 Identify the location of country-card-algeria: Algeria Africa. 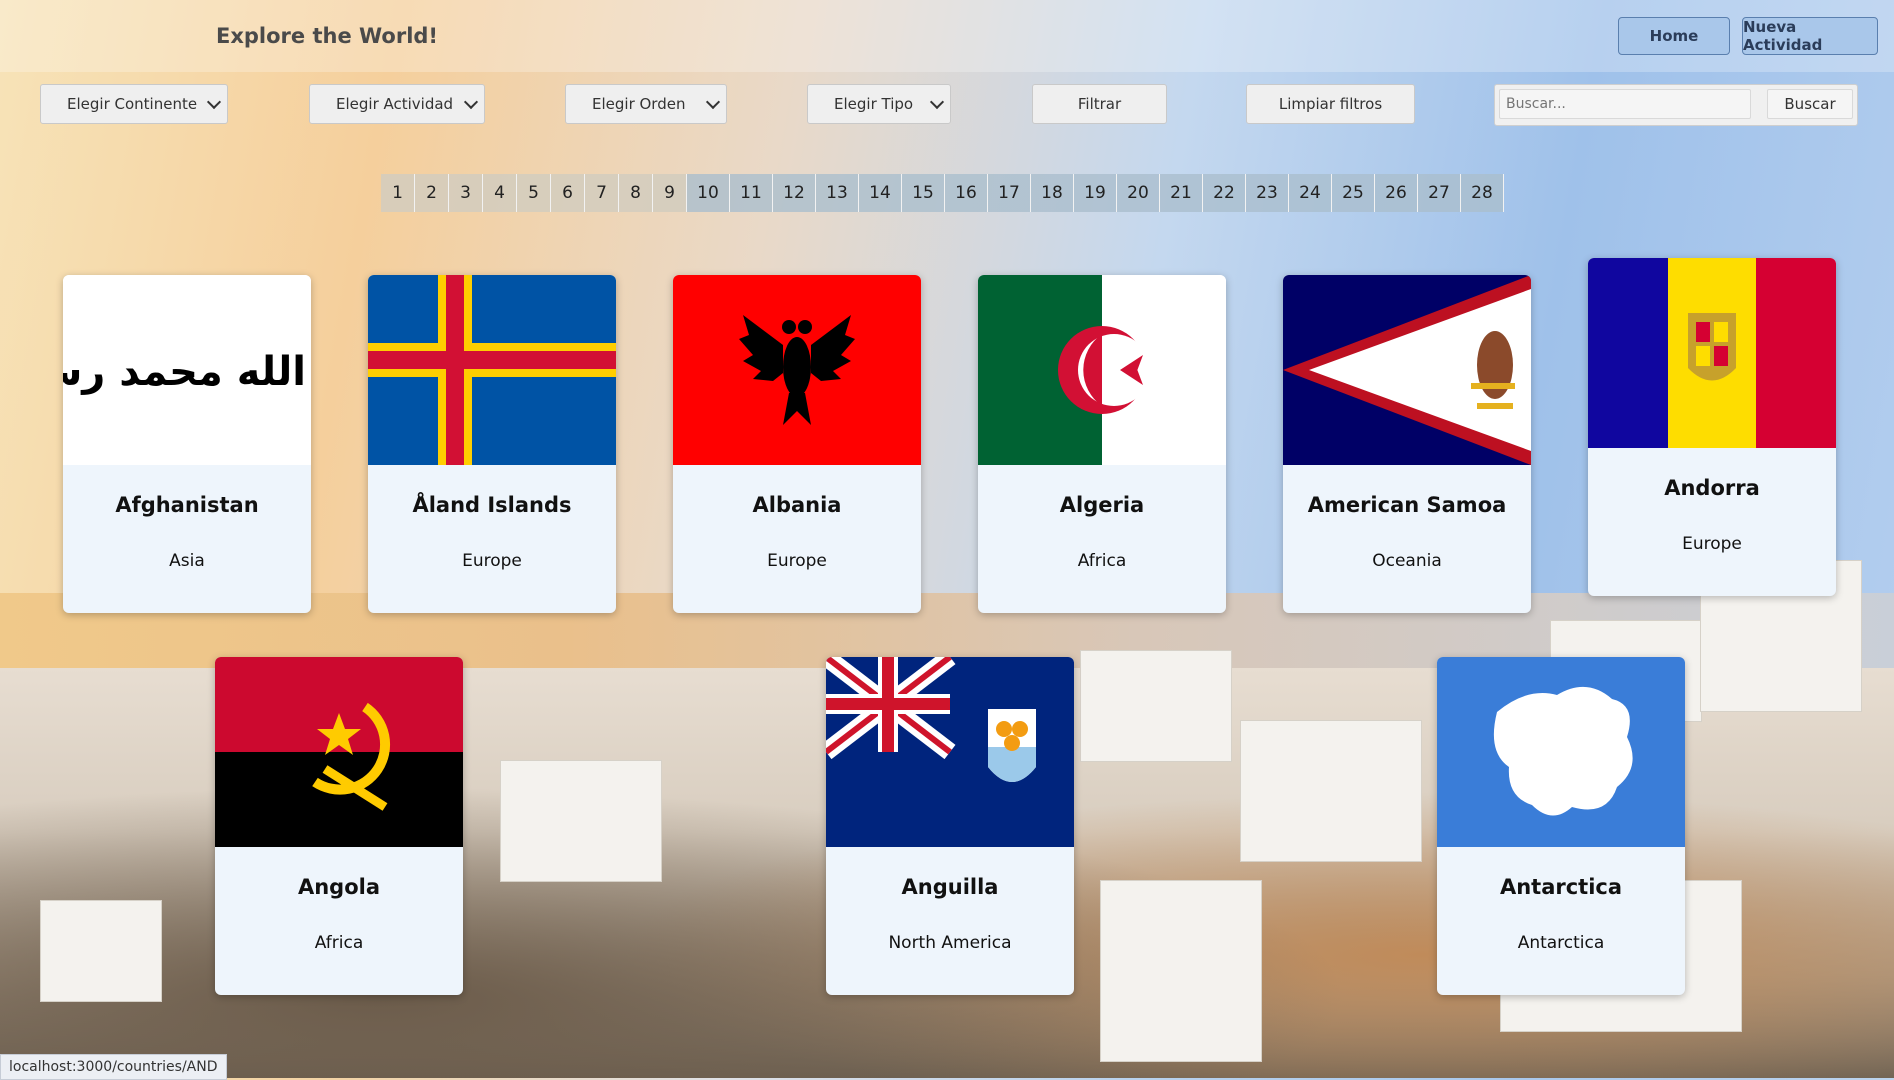
(1102, 444).